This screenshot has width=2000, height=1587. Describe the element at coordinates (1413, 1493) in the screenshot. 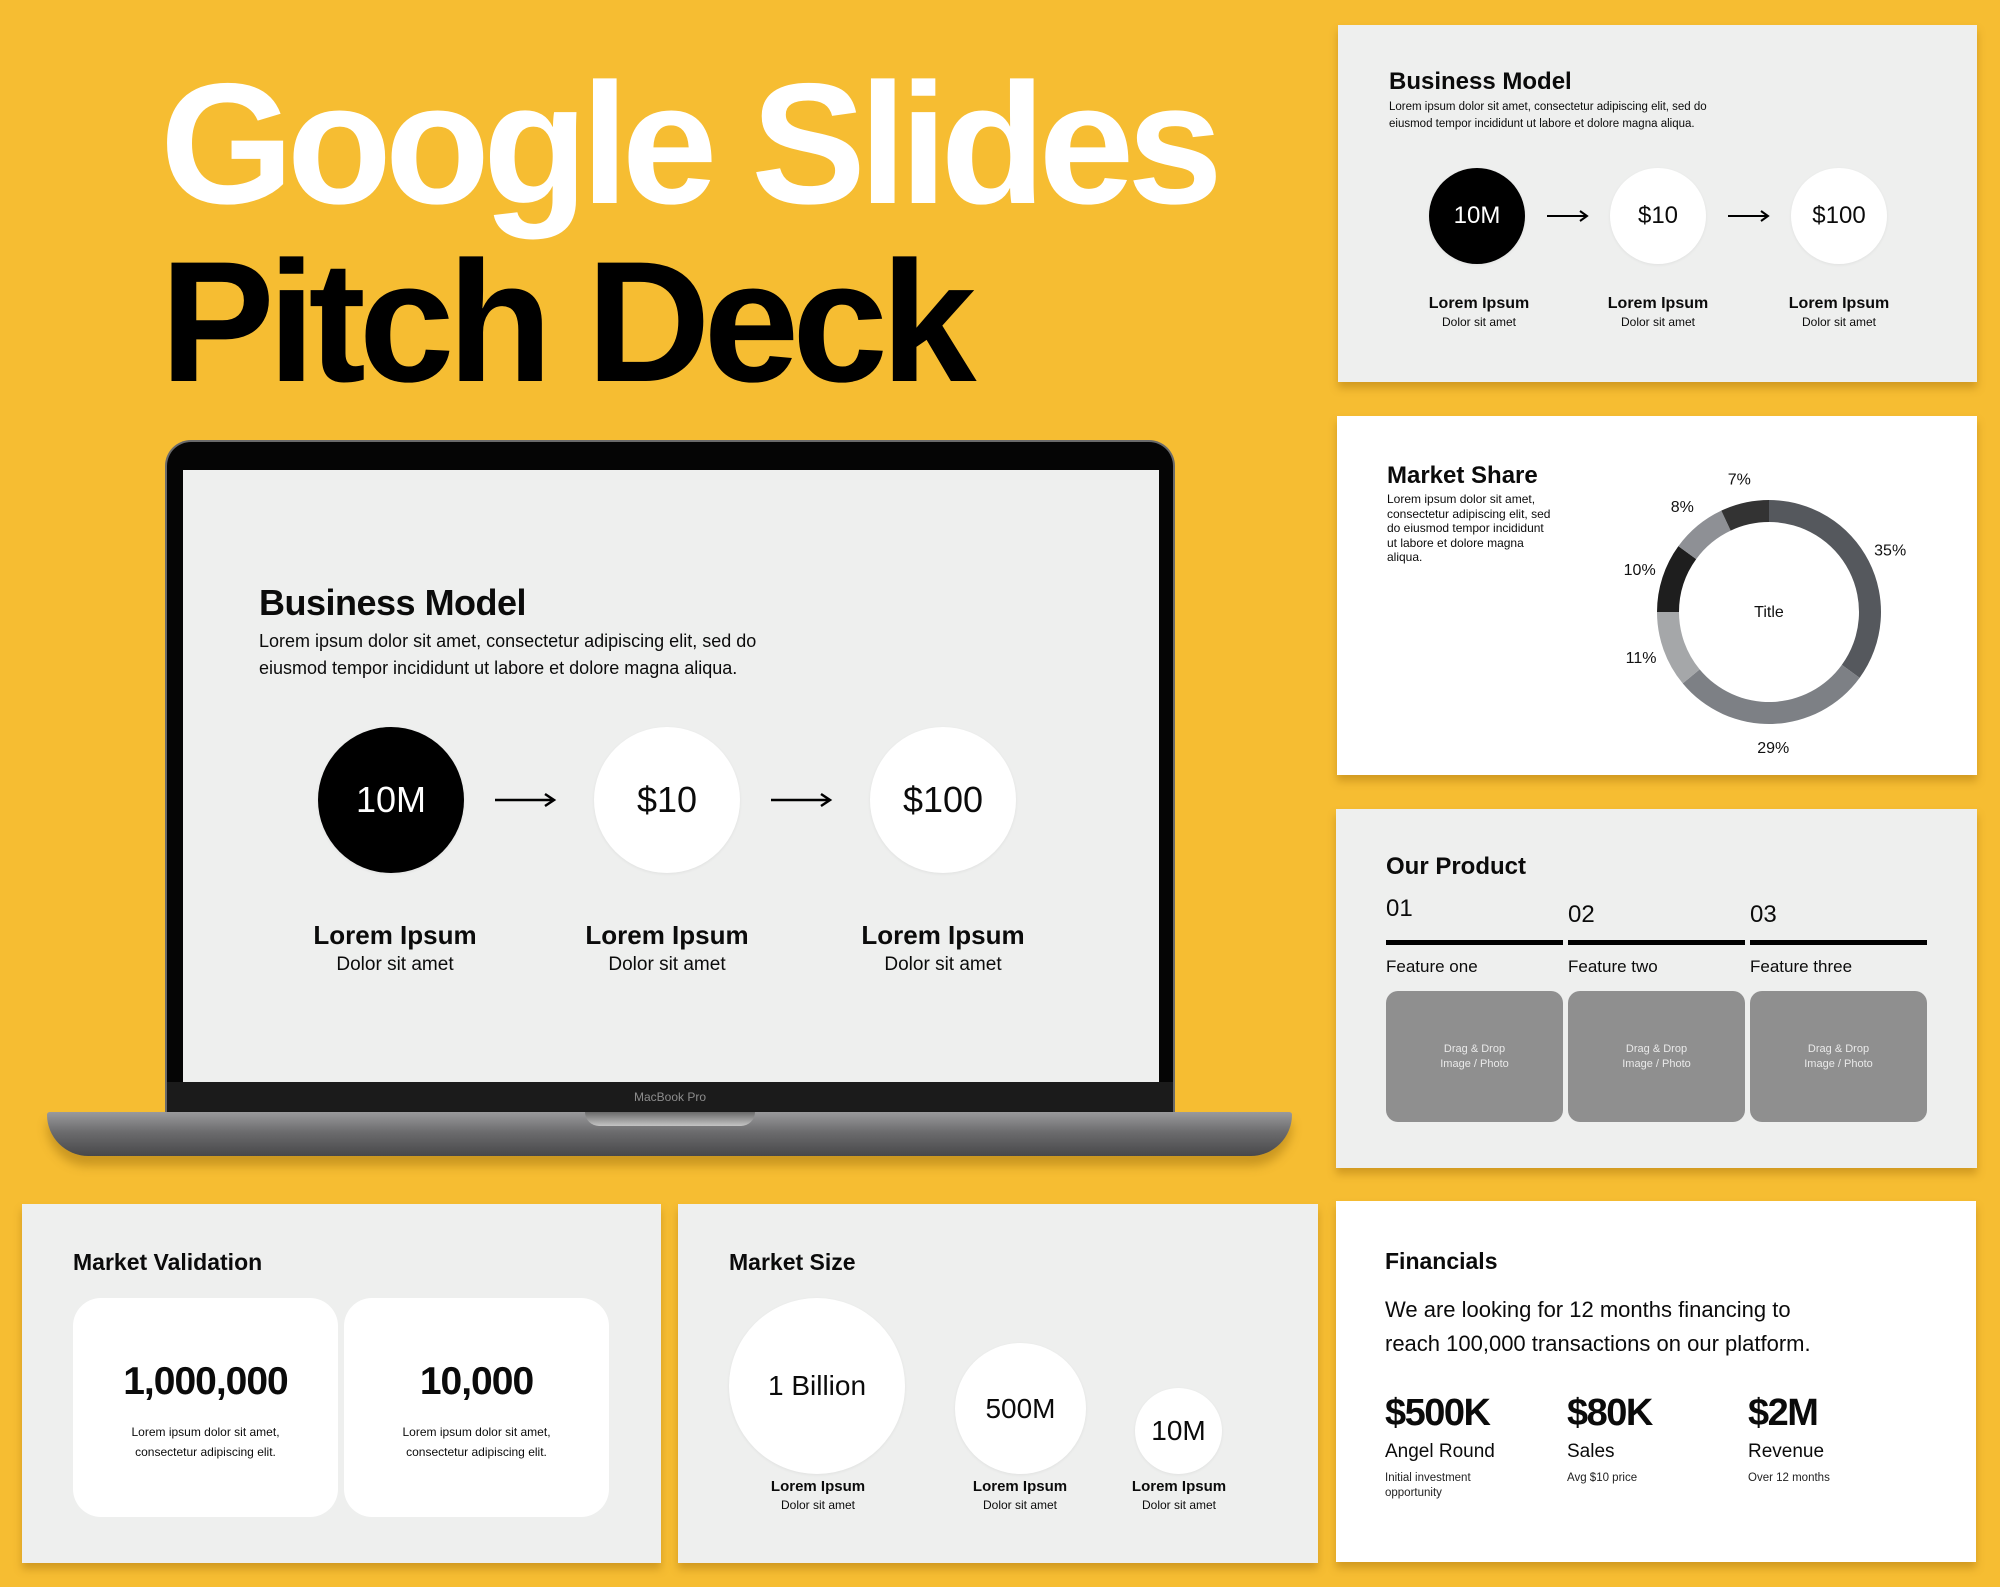

I see `metric-note-line: opportunity` at that location.